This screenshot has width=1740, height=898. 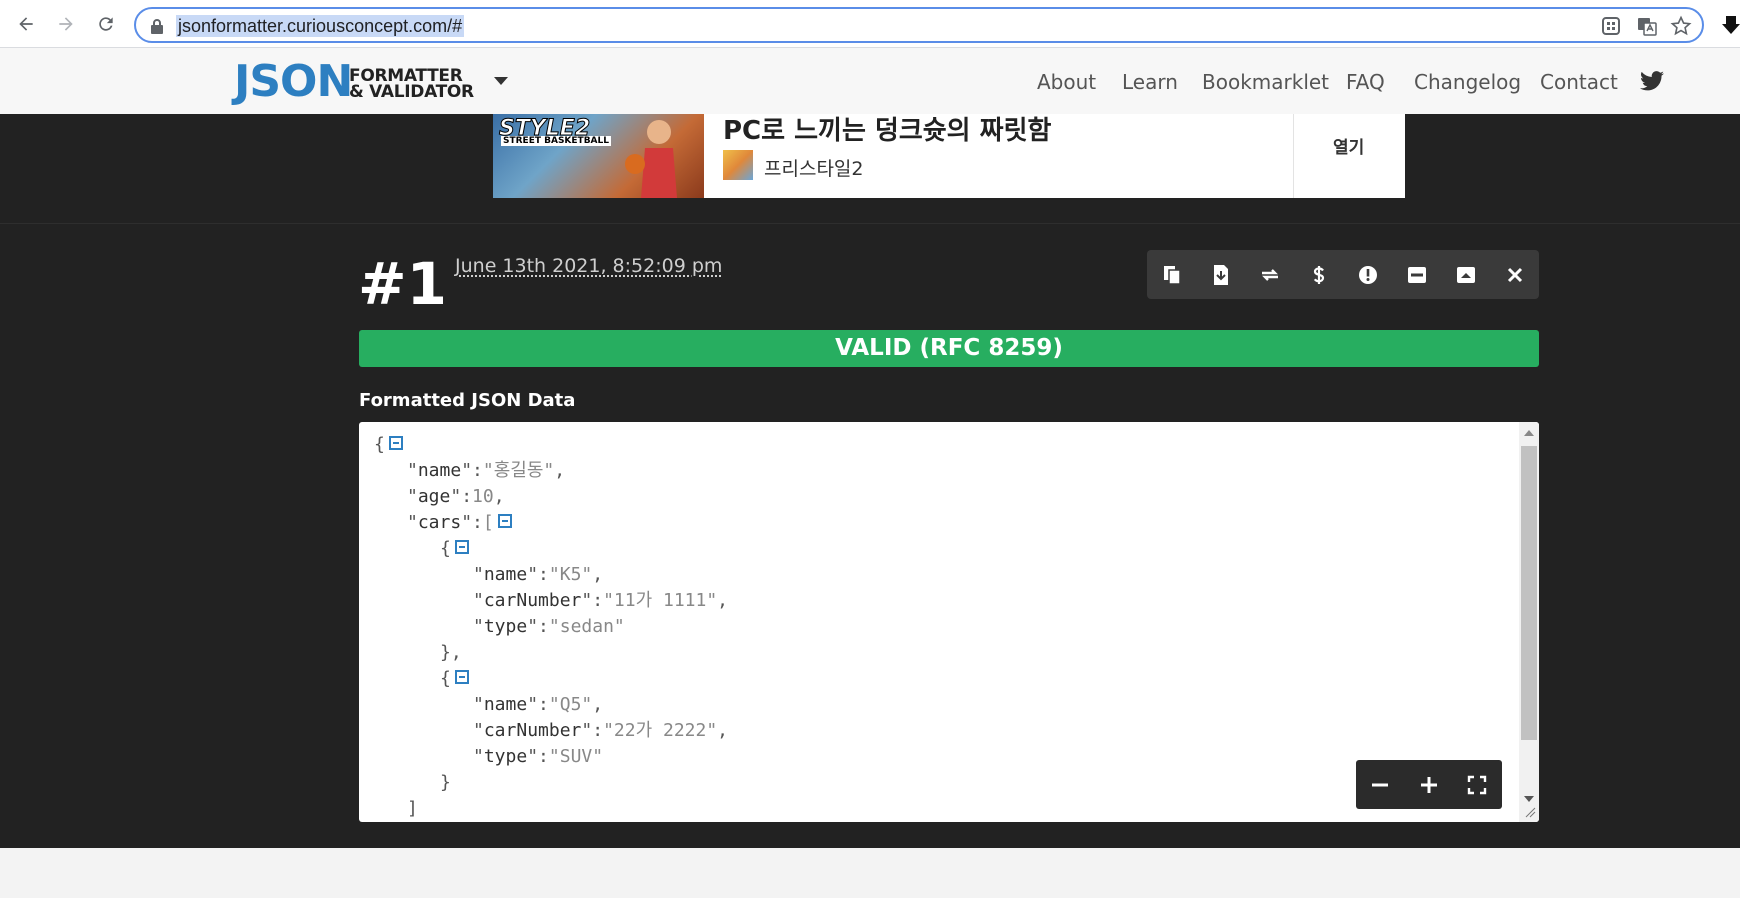 I want to click on scroll-up-icon, so click(x=1529, y=433).